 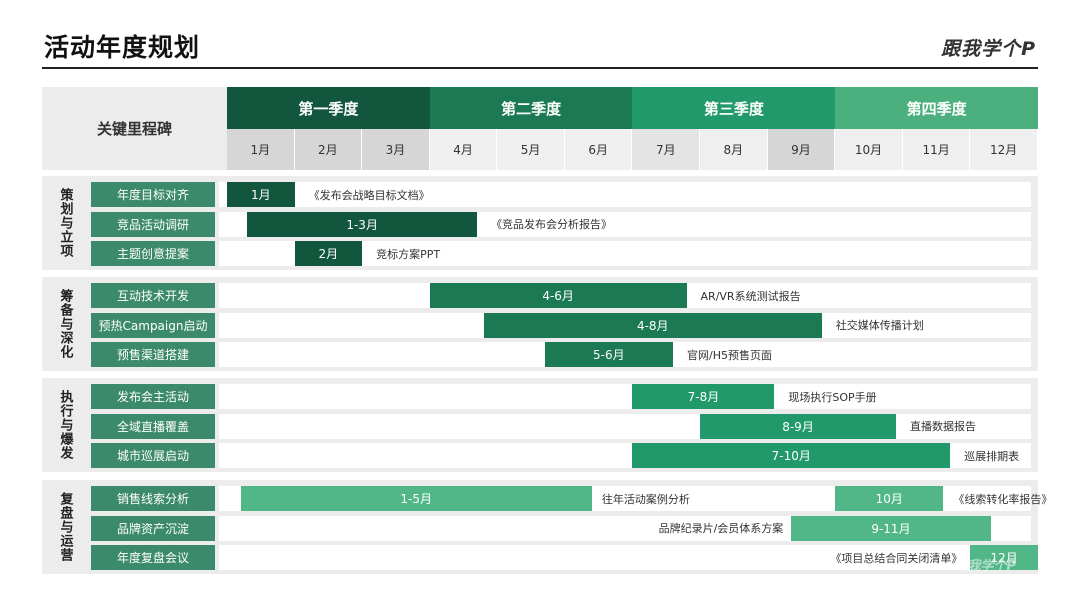 I want to click on month-header: 9月, so click(x=801, y=149).